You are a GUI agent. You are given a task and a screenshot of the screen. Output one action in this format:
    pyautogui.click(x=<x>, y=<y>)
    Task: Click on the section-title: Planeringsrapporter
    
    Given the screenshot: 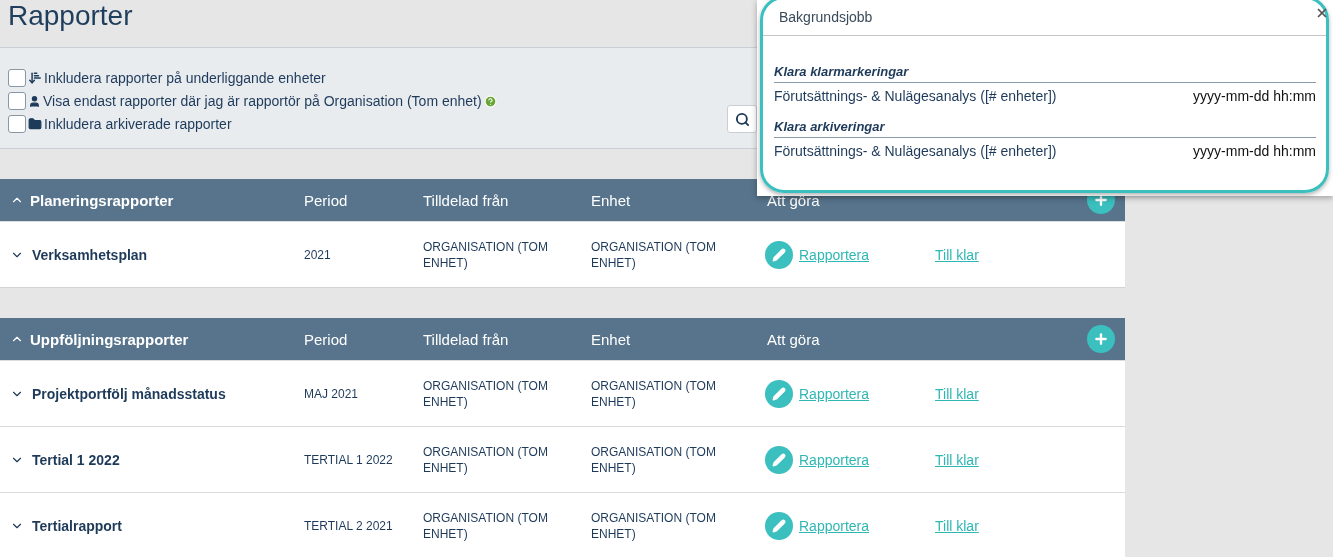 What is the action you would take?
    pyautogui.click(x=102, y=200)
    